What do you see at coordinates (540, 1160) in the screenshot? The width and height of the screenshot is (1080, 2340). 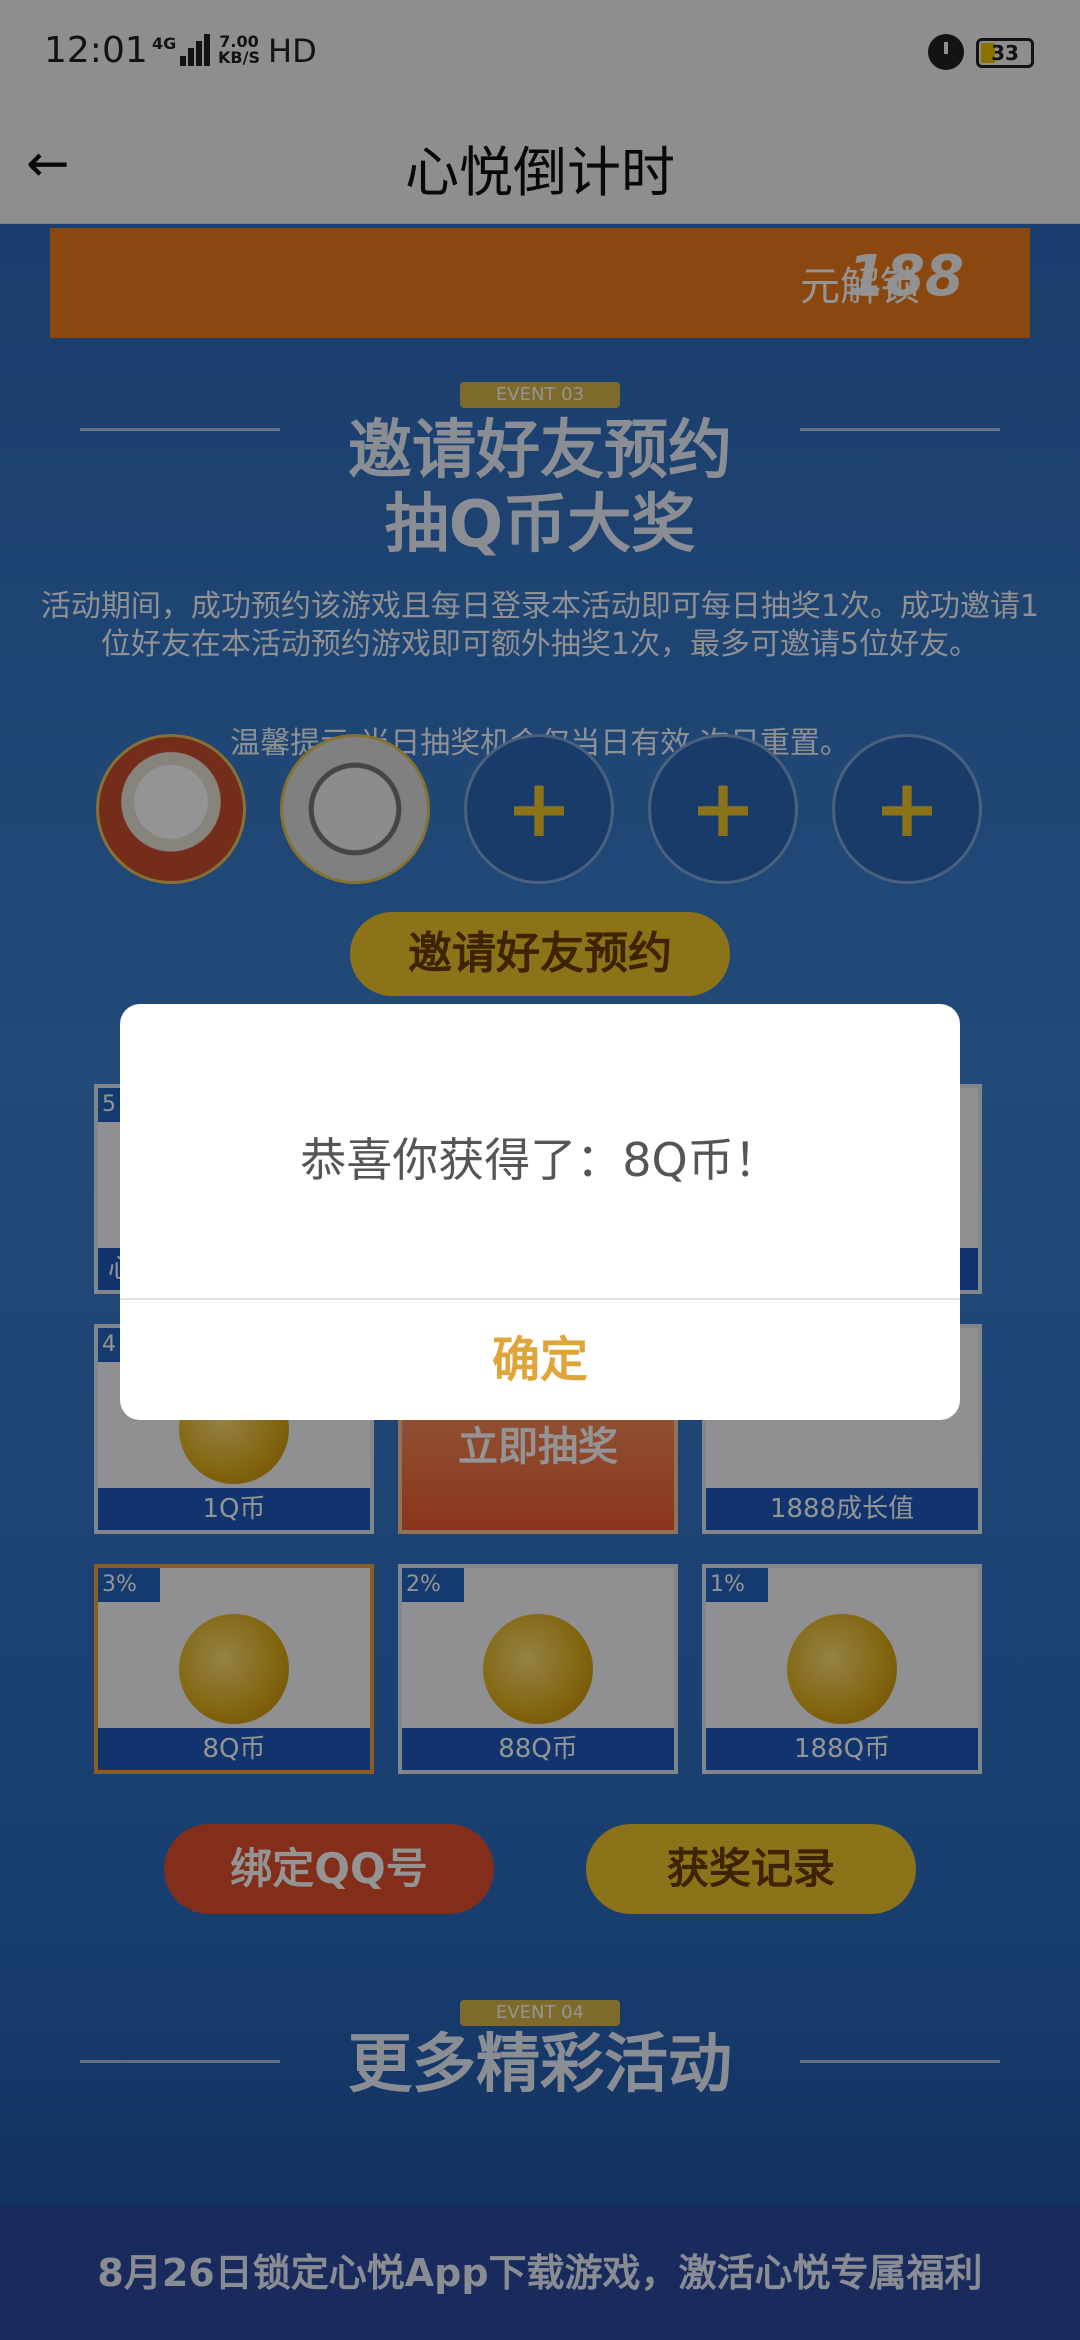 I see `dialog-message: 恭喜你获得了：8Q币！` at bounding box center [540, 1160].